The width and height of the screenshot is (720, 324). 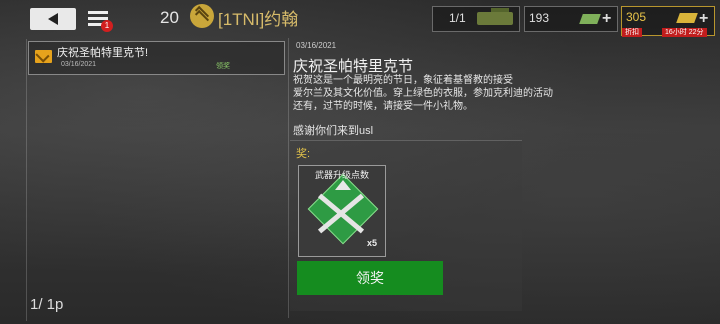 I want to click on cash-icon, so click(x=590, y=19).